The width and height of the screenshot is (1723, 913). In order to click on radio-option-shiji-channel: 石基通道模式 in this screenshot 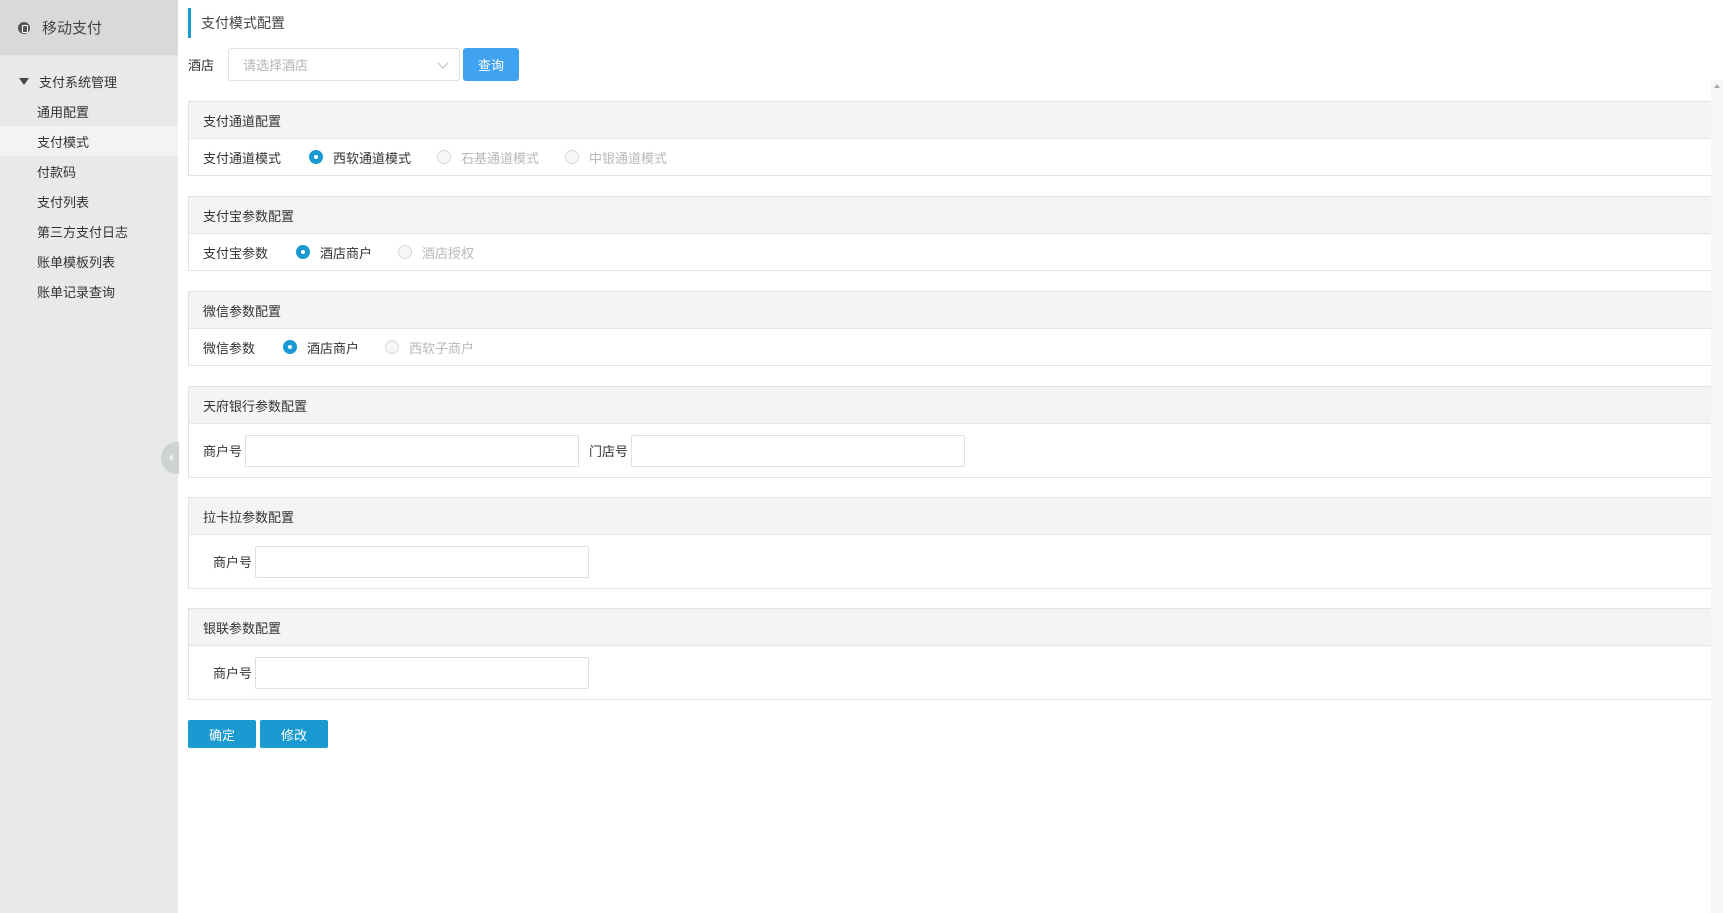, I will do `click(488, 157)`.